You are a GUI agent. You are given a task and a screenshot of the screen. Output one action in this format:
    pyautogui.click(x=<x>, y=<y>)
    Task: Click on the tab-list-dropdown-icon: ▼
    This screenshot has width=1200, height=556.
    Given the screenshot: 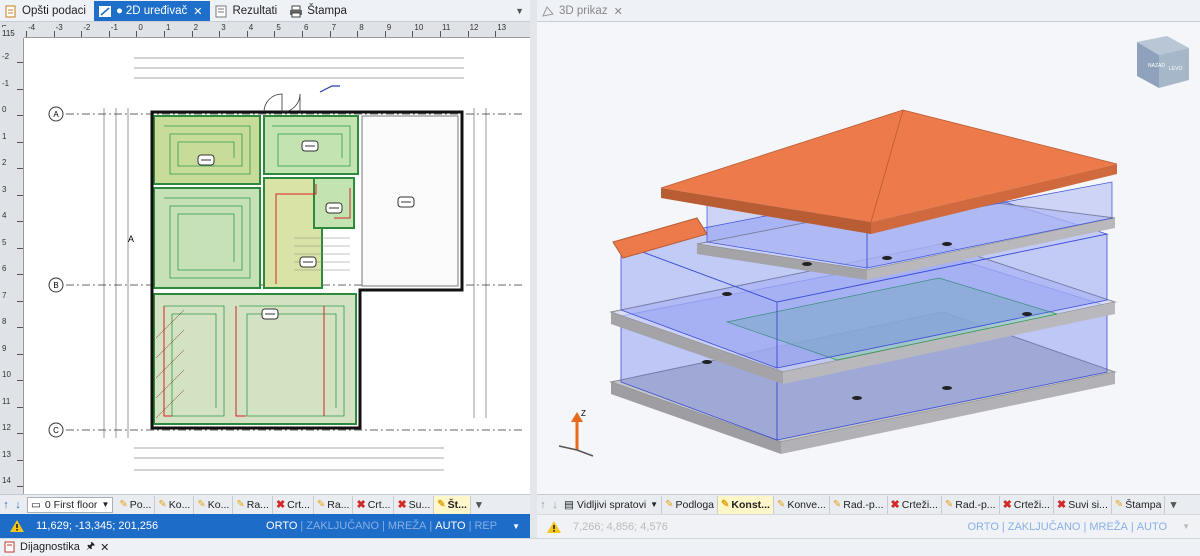 What is the action you would take?
    pyautogui.click(x=519, y=11)
    